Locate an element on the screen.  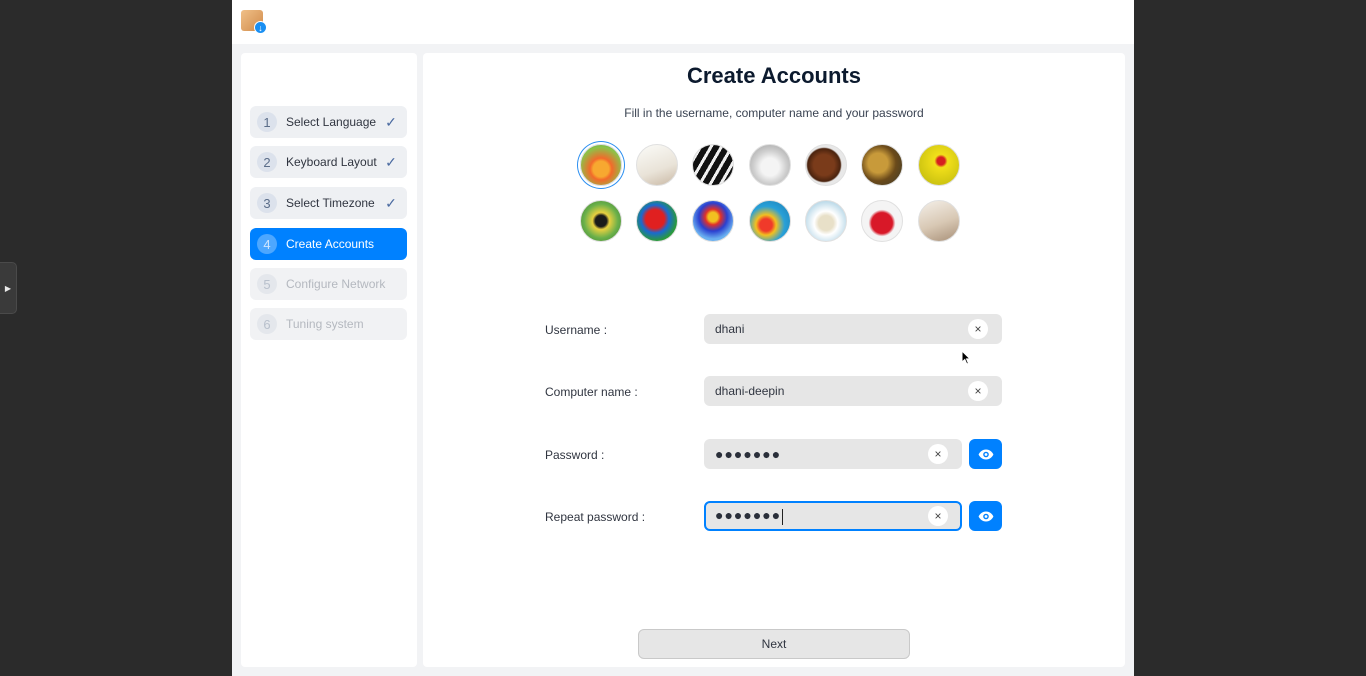
step-number: 3 is located at coordinates (267, 203).